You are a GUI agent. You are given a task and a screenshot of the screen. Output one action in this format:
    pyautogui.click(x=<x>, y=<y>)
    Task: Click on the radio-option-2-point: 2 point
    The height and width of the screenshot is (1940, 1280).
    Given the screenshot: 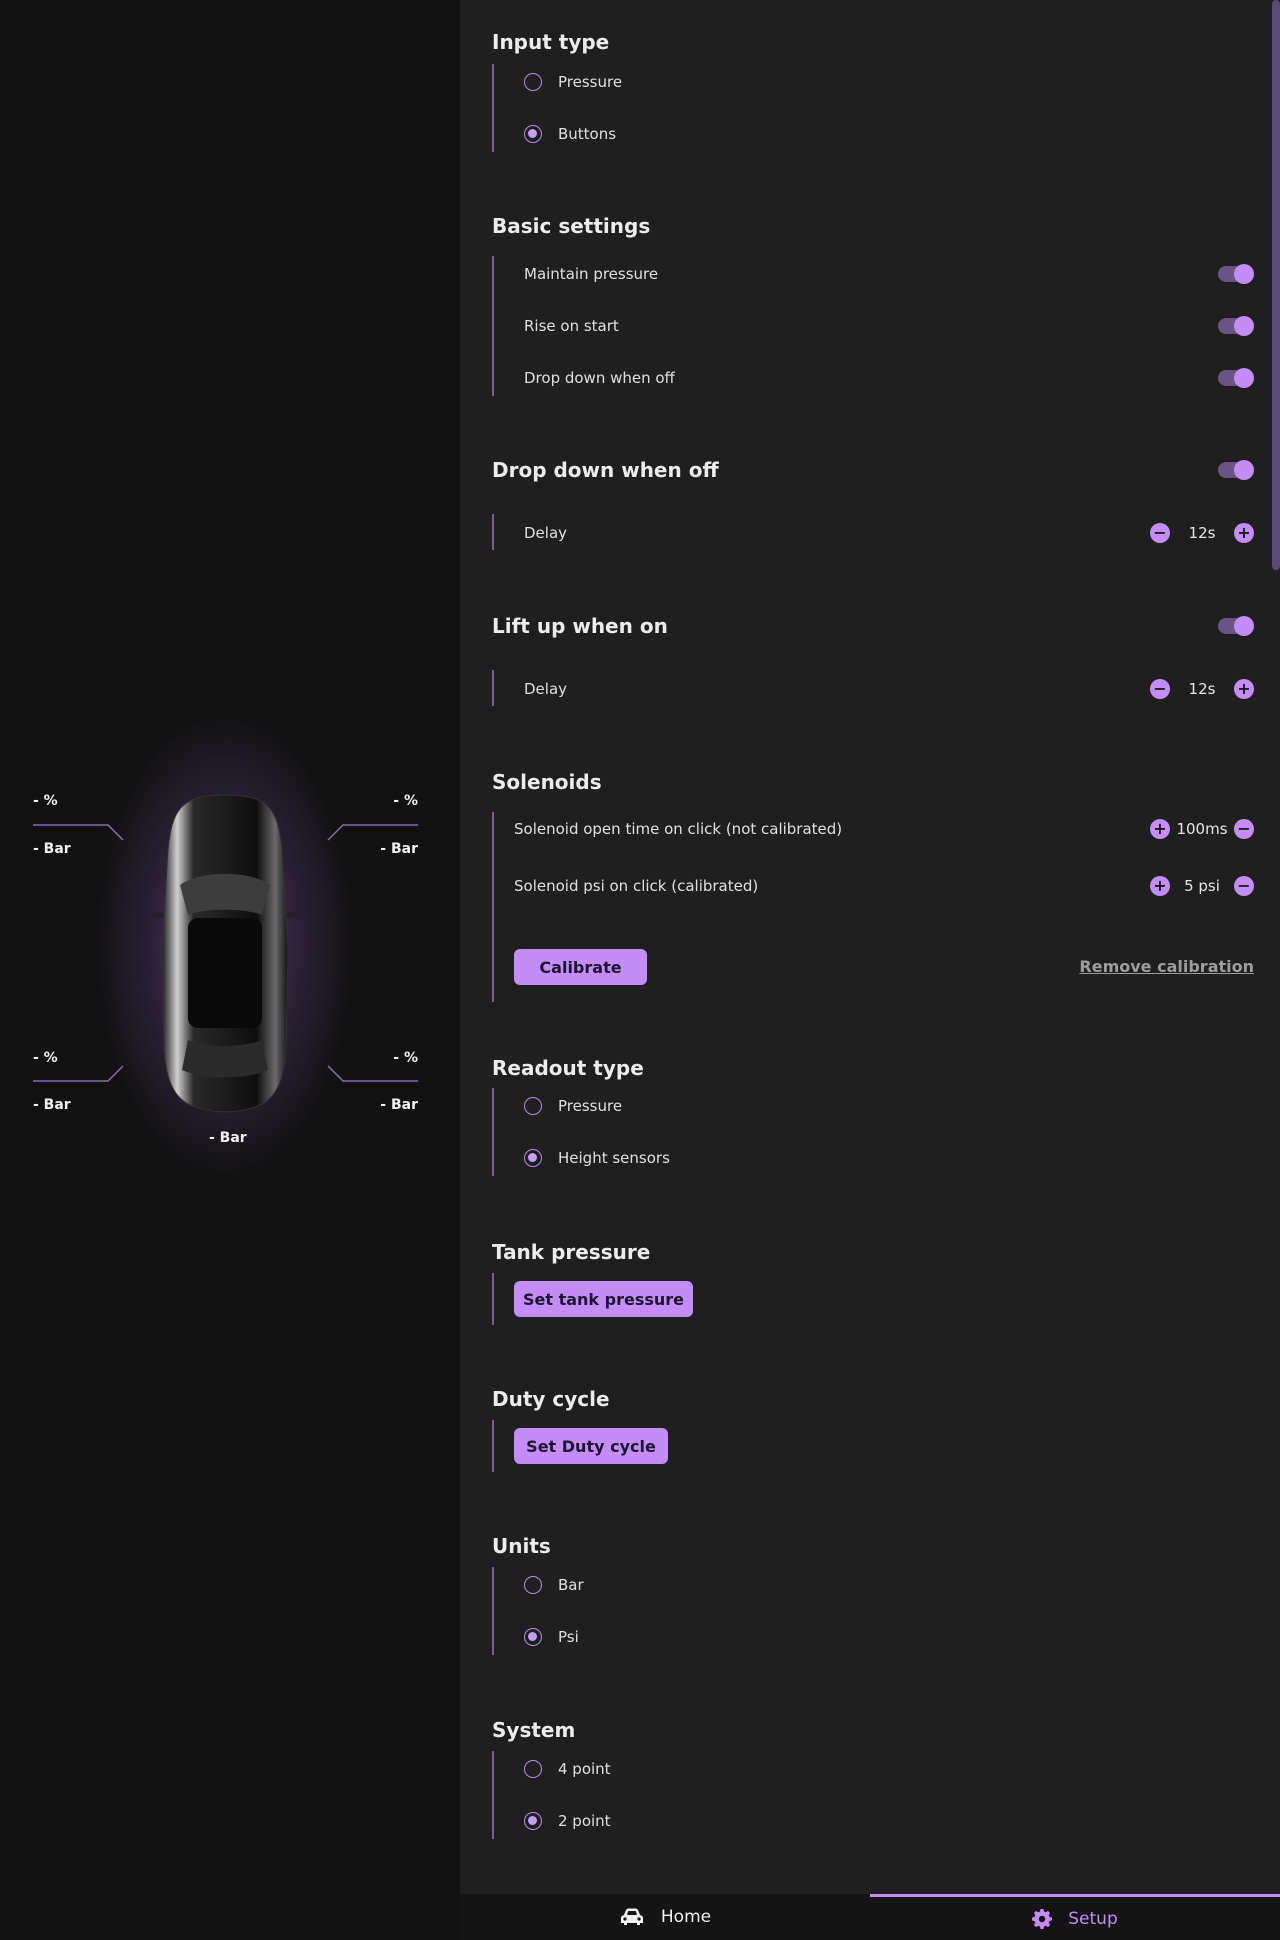 What is the action you would take?
    pyautogui.click(x=889, y=1821)
    